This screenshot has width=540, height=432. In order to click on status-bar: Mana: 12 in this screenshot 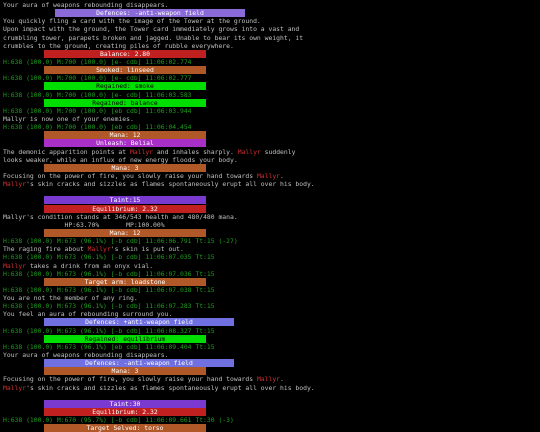, I will do `click(125, 135)`.